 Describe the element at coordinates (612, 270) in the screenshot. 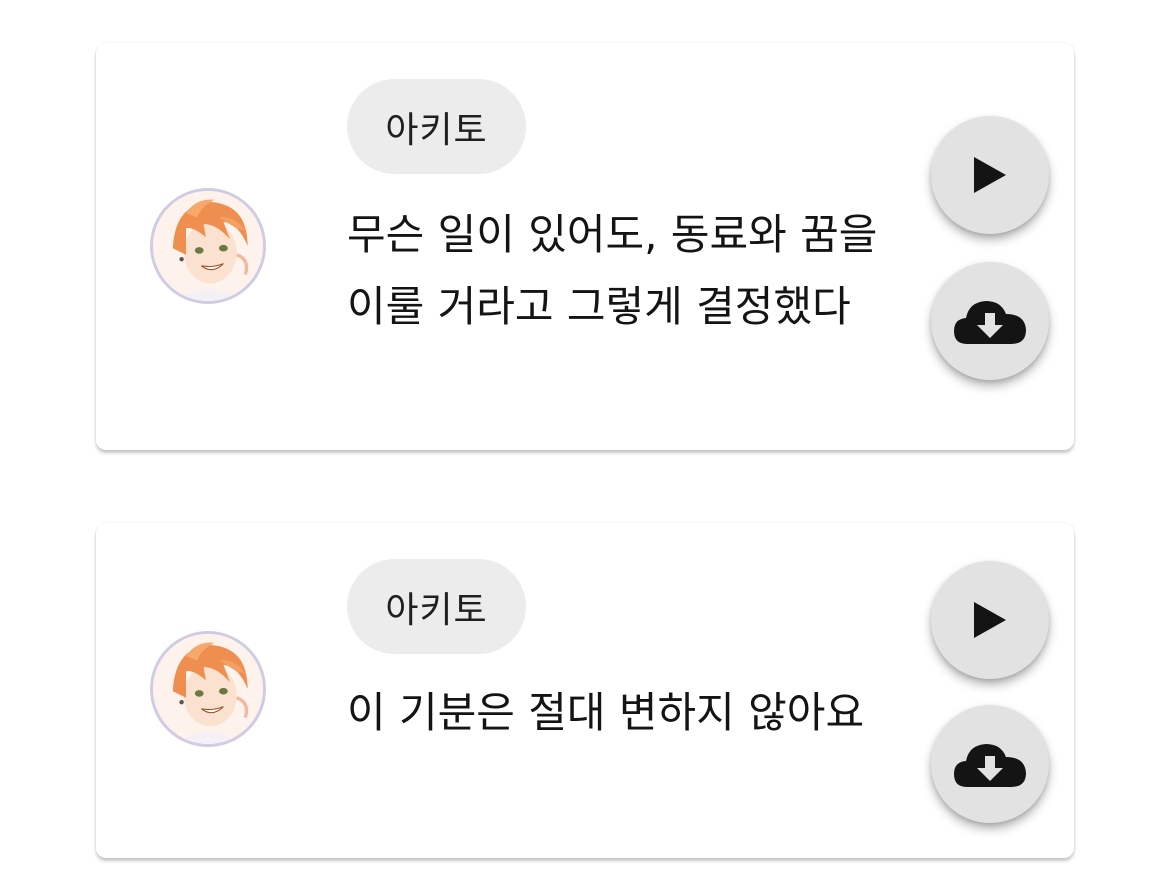

I see `voice-line-text: 무슨 일이 있어도, 동료와 꿈을 이룰 거라고 그렇게 결정했다` at that location.